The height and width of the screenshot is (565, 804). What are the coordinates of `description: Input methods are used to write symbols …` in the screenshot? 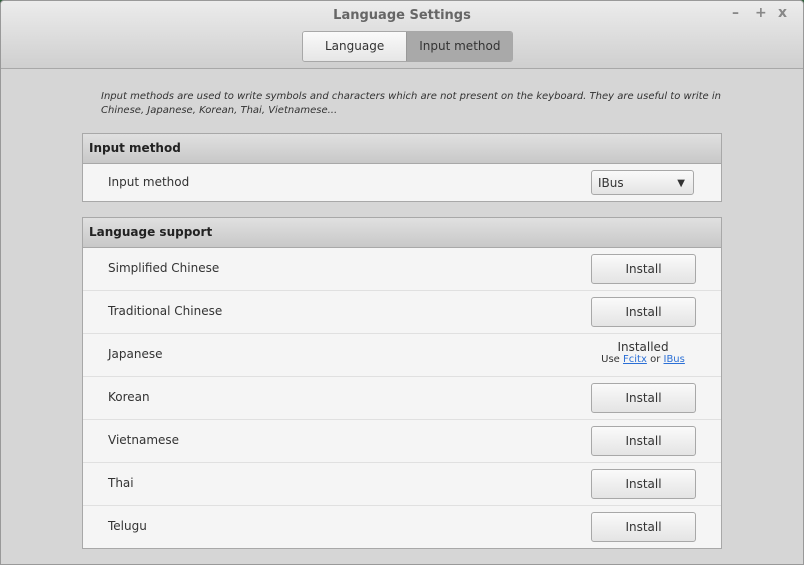 It's located at (411, 103).